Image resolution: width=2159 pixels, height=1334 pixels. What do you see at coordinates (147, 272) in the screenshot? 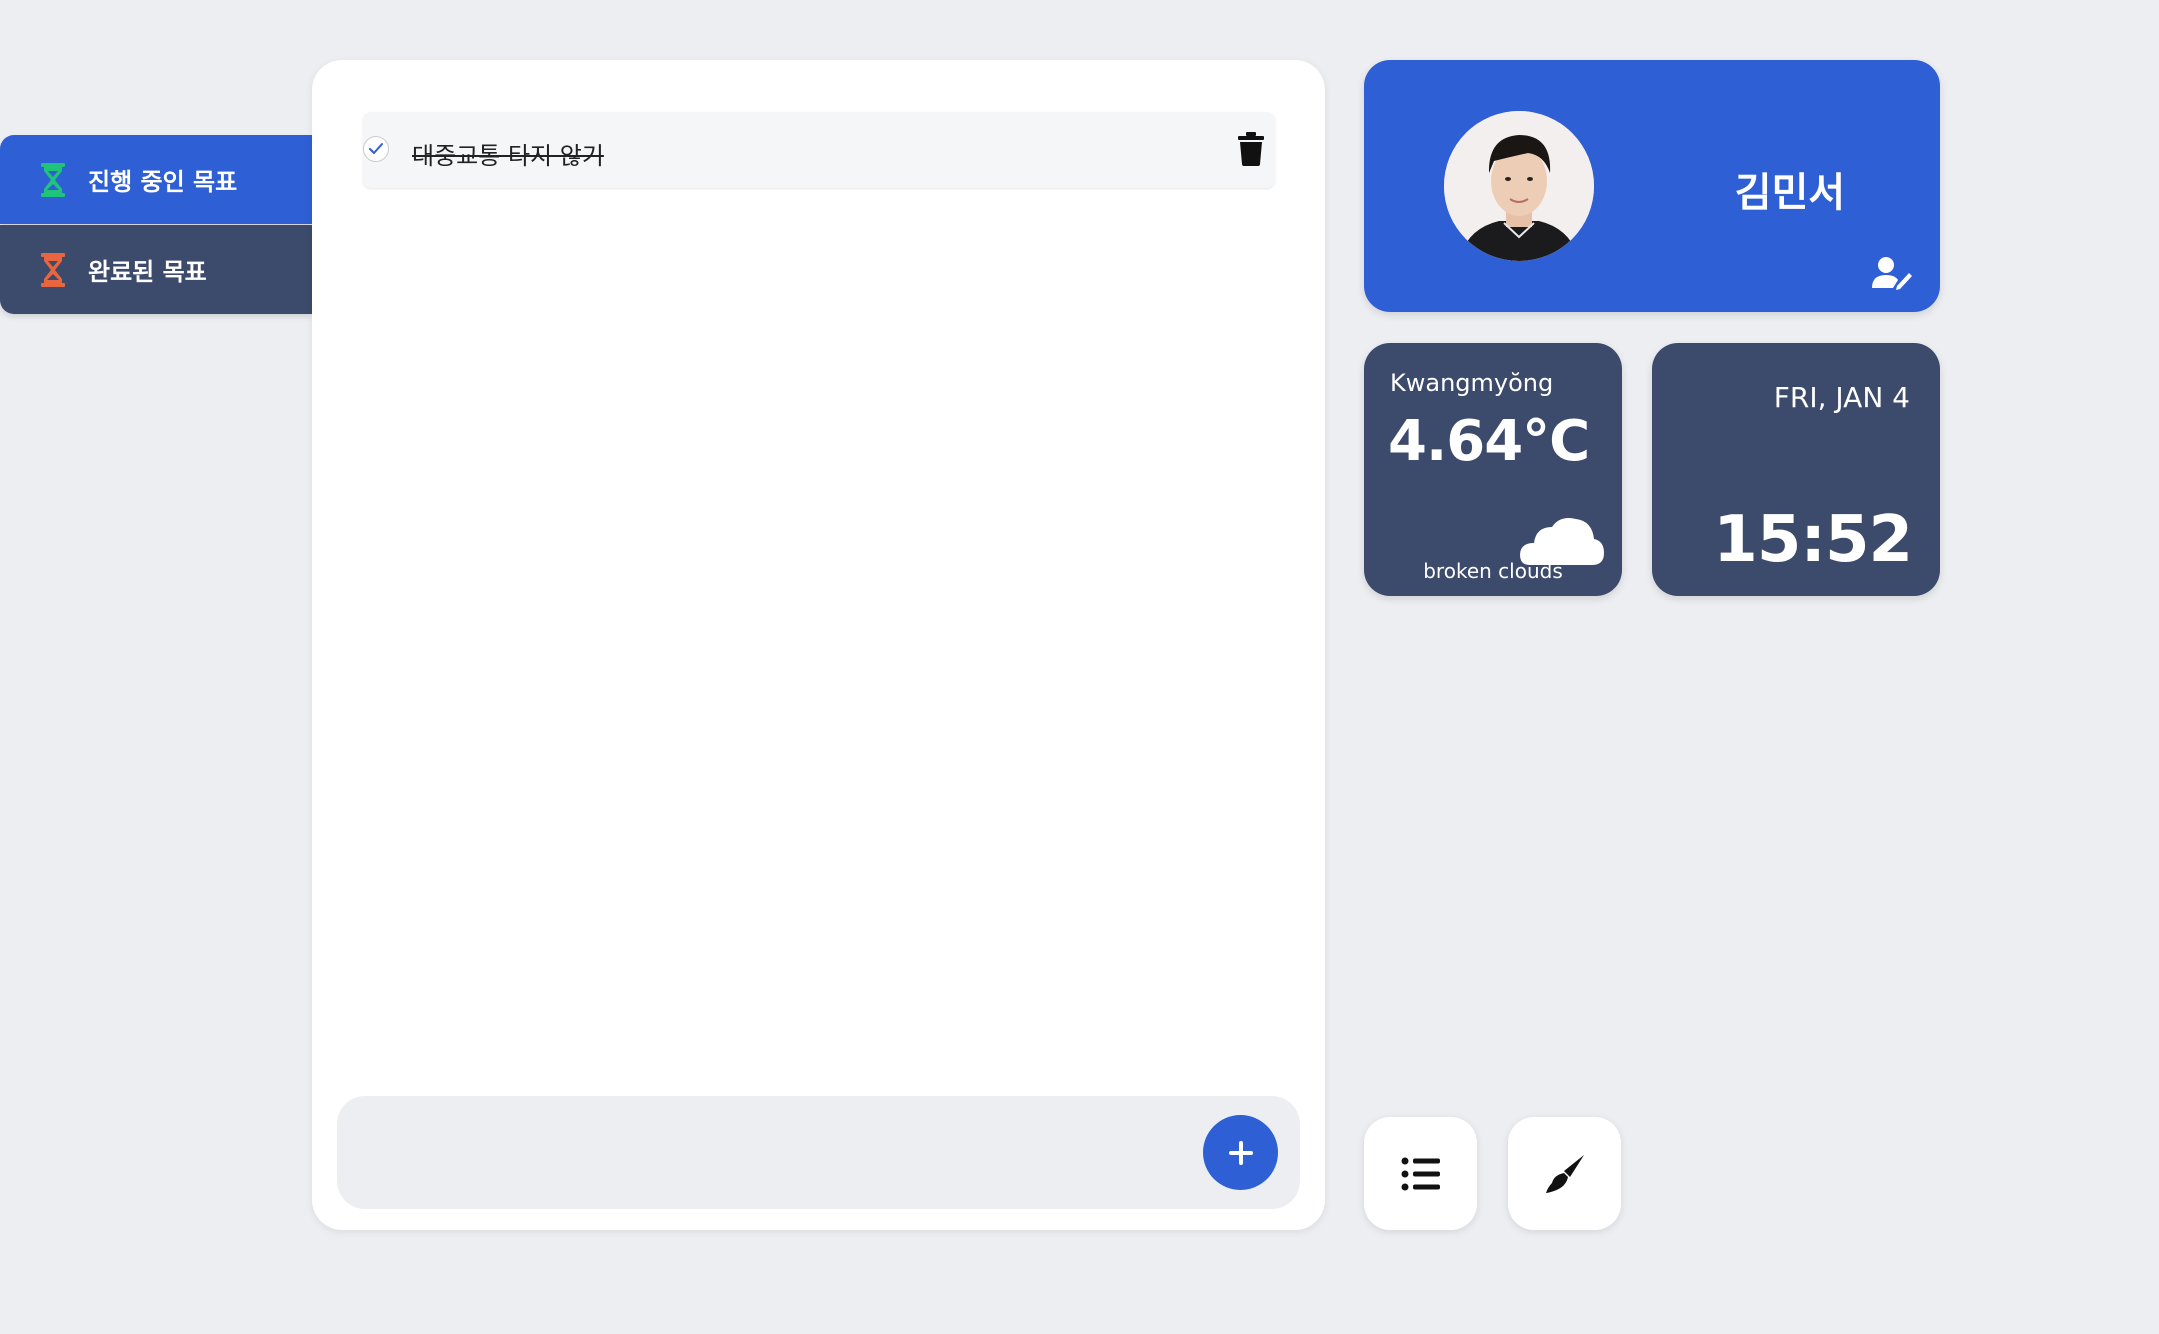
I see `sidebar-item-label: 완료된 목표` at bounding box center [147, 272].